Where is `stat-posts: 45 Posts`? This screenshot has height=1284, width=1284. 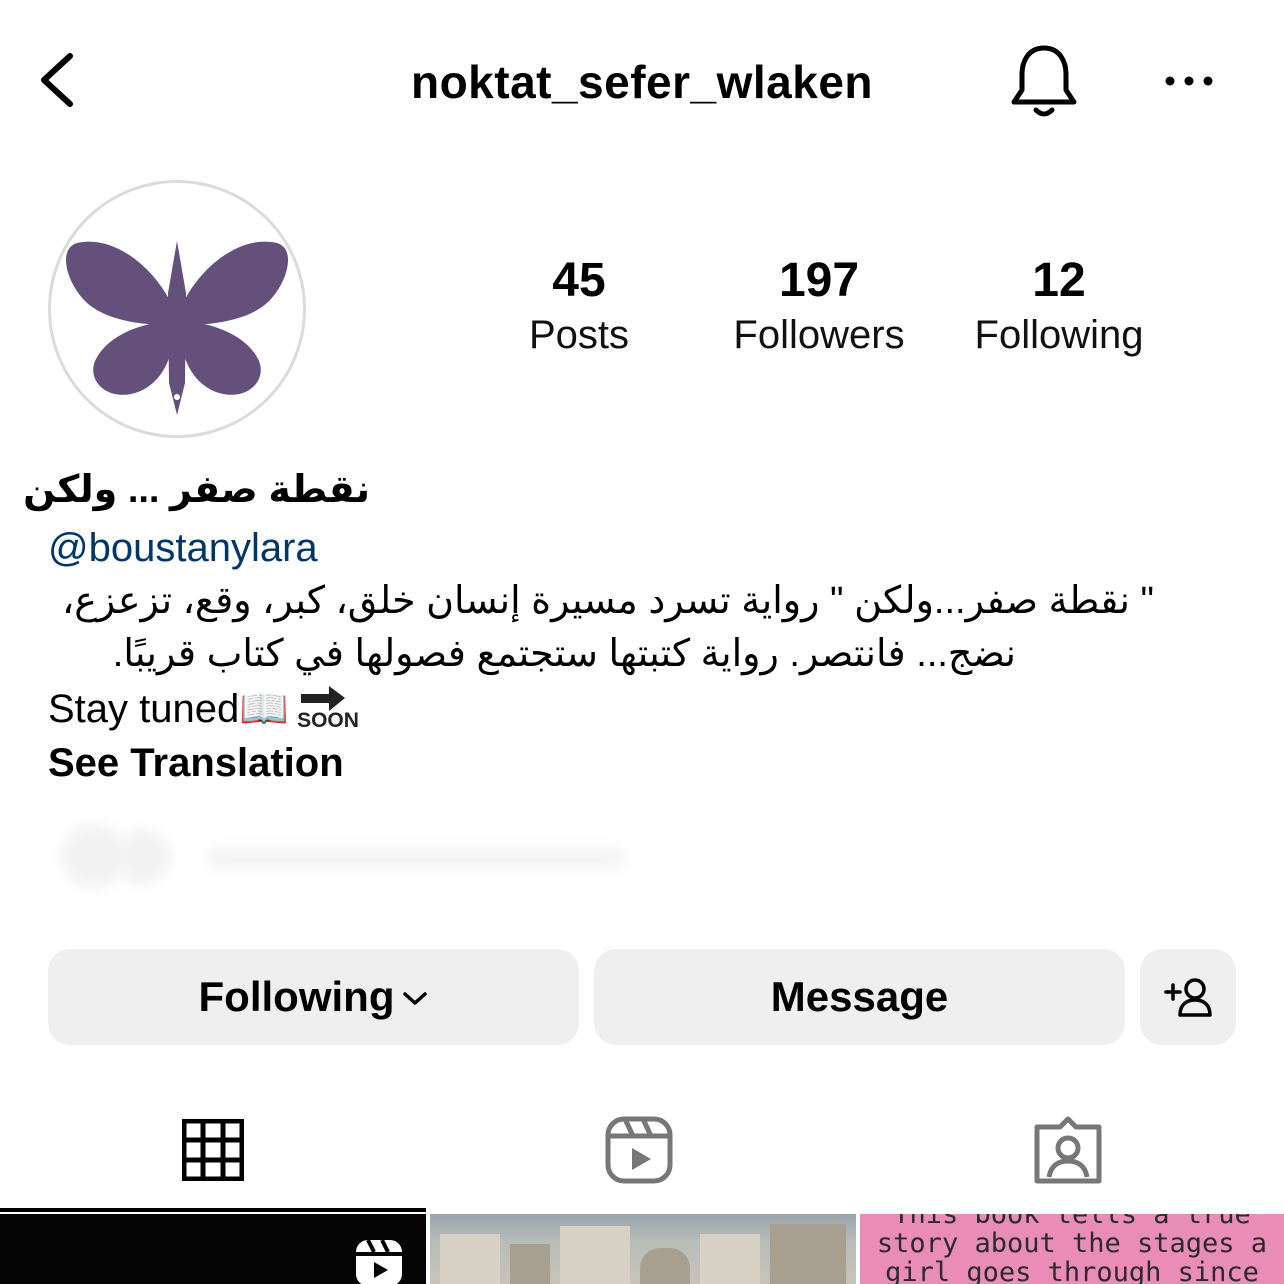 stat-posts: 45 Posts is located at coordinates (579, 306).